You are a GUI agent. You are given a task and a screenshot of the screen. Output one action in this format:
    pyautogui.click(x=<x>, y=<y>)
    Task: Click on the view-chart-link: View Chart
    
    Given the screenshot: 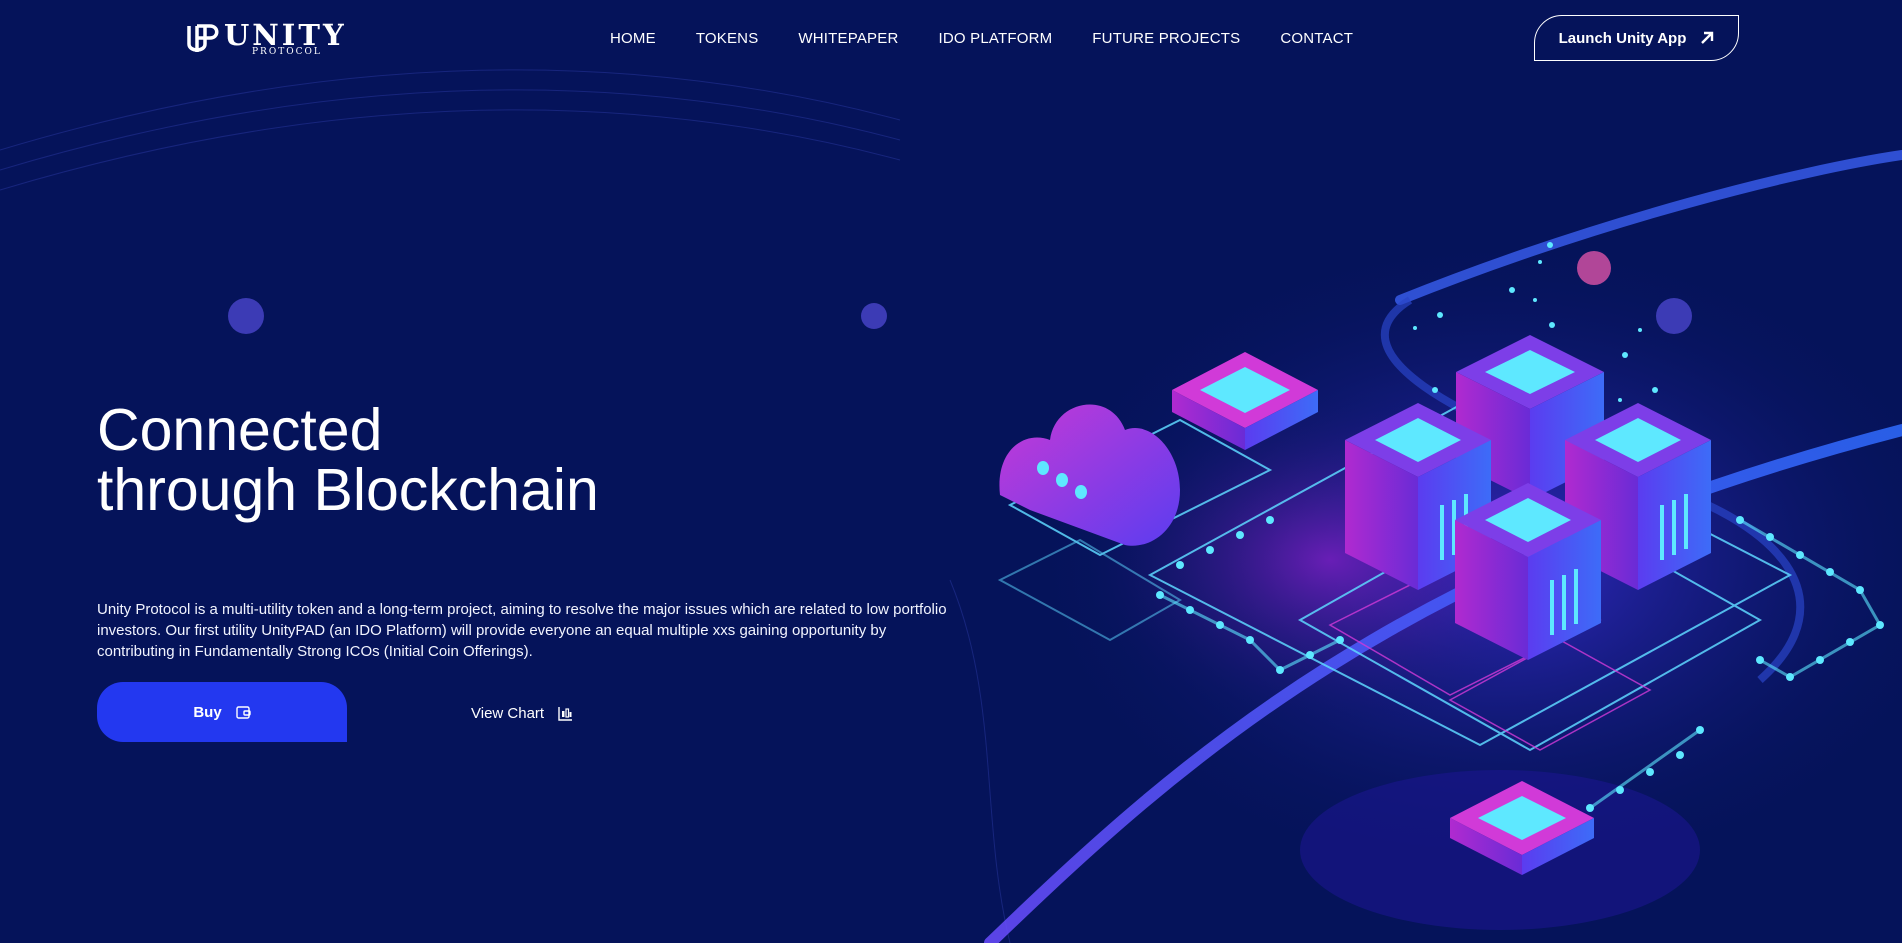 What is the action you would take?
    pyautogui.click(x=522, y=713)
    